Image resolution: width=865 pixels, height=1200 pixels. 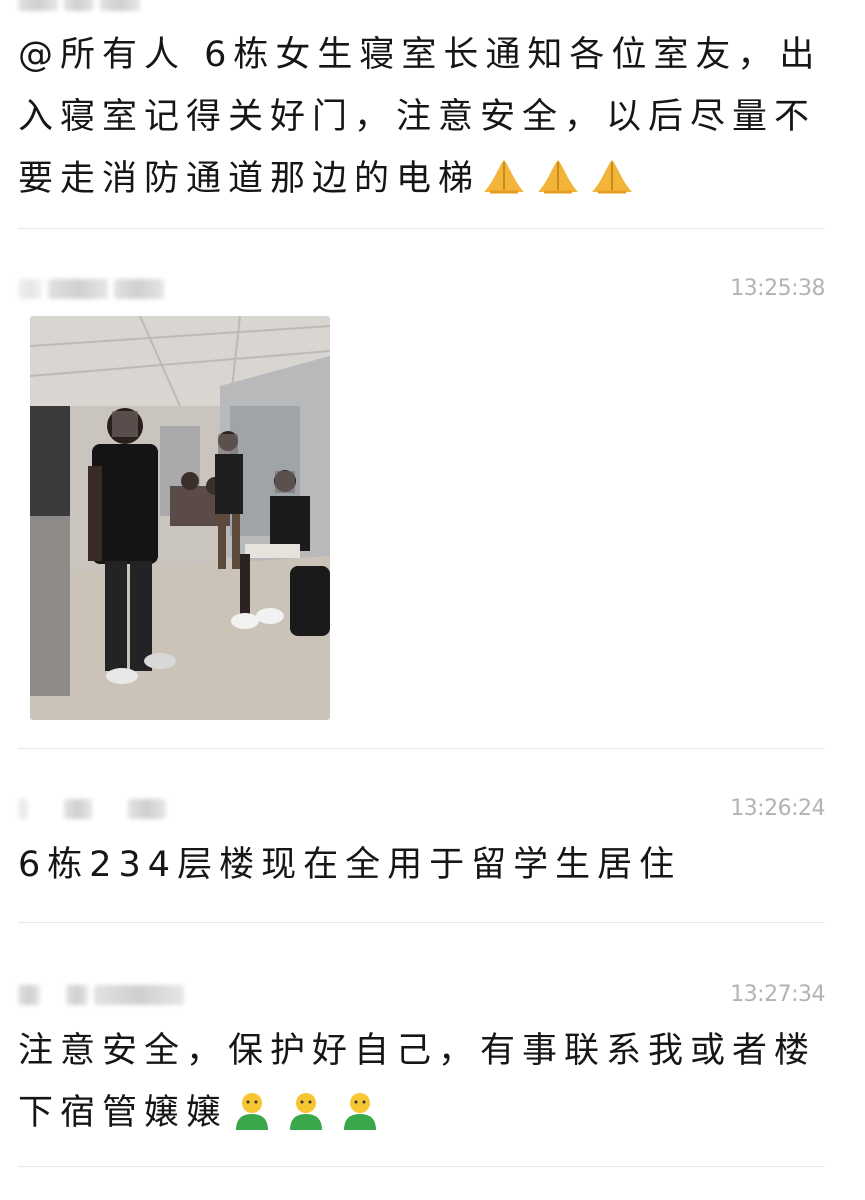 What do you see at coordinates (777, 288) in the screenshot?
I see `message-timestamp: 13:25:38` at bounding box center [777, 288].